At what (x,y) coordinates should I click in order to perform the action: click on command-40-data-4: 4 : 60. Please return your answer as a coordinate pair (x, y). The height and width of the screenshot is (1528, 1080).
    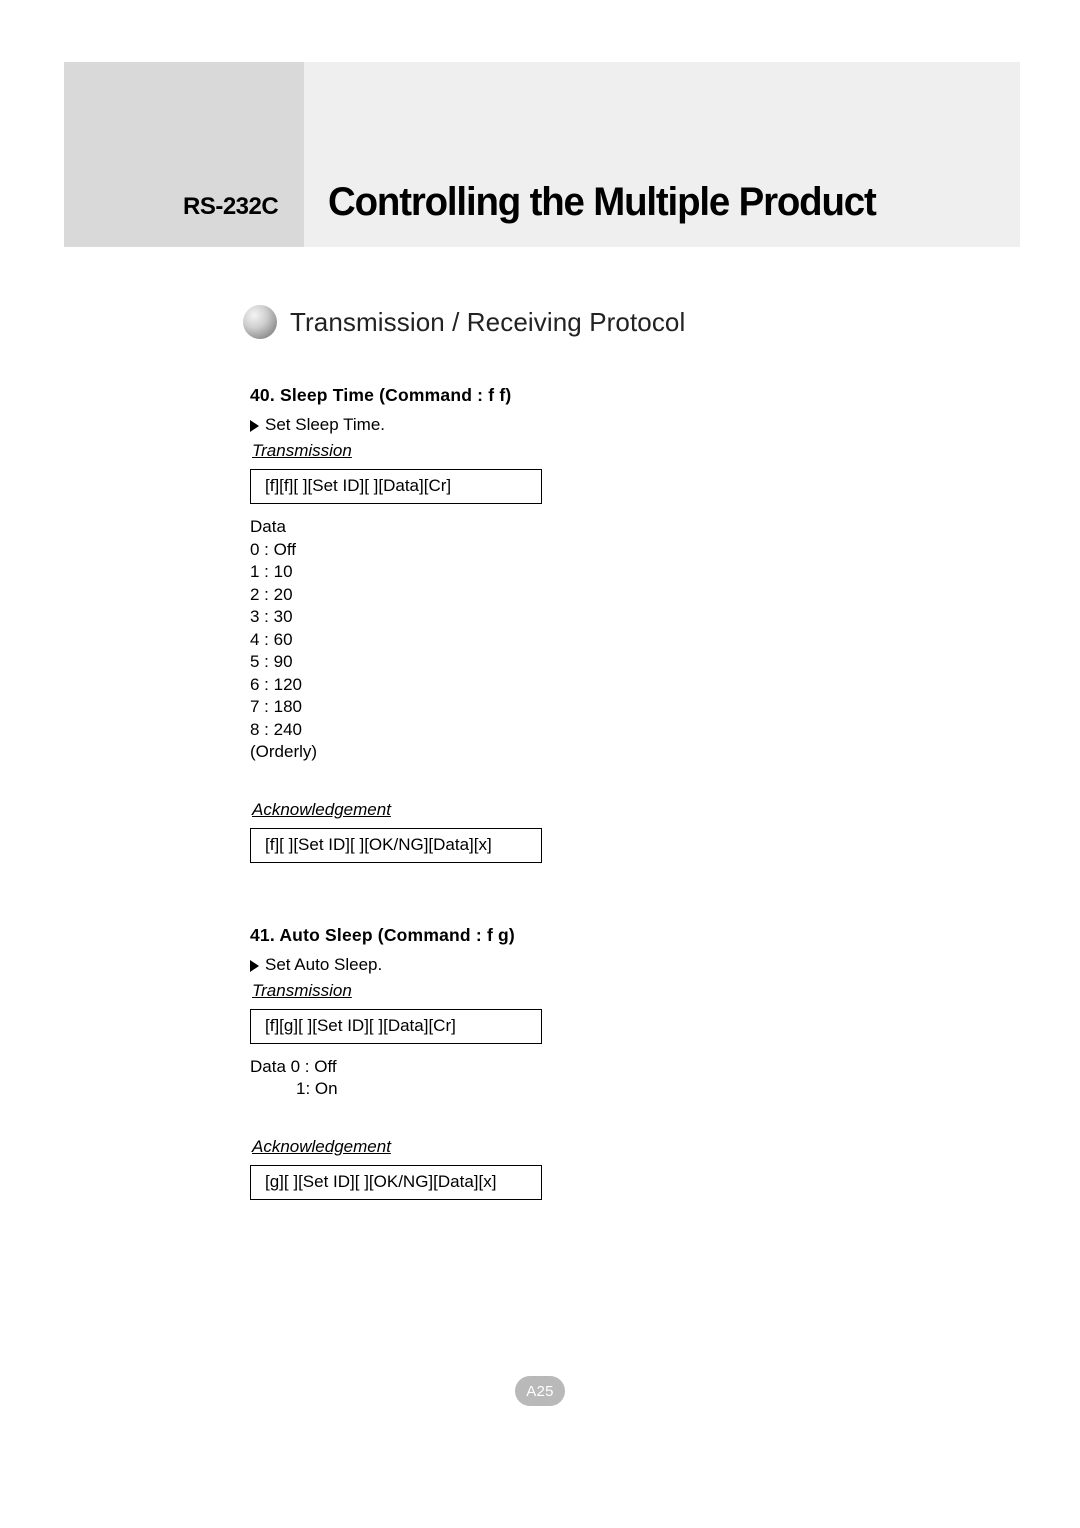
    Looking at the image, I should click on (271, 639).